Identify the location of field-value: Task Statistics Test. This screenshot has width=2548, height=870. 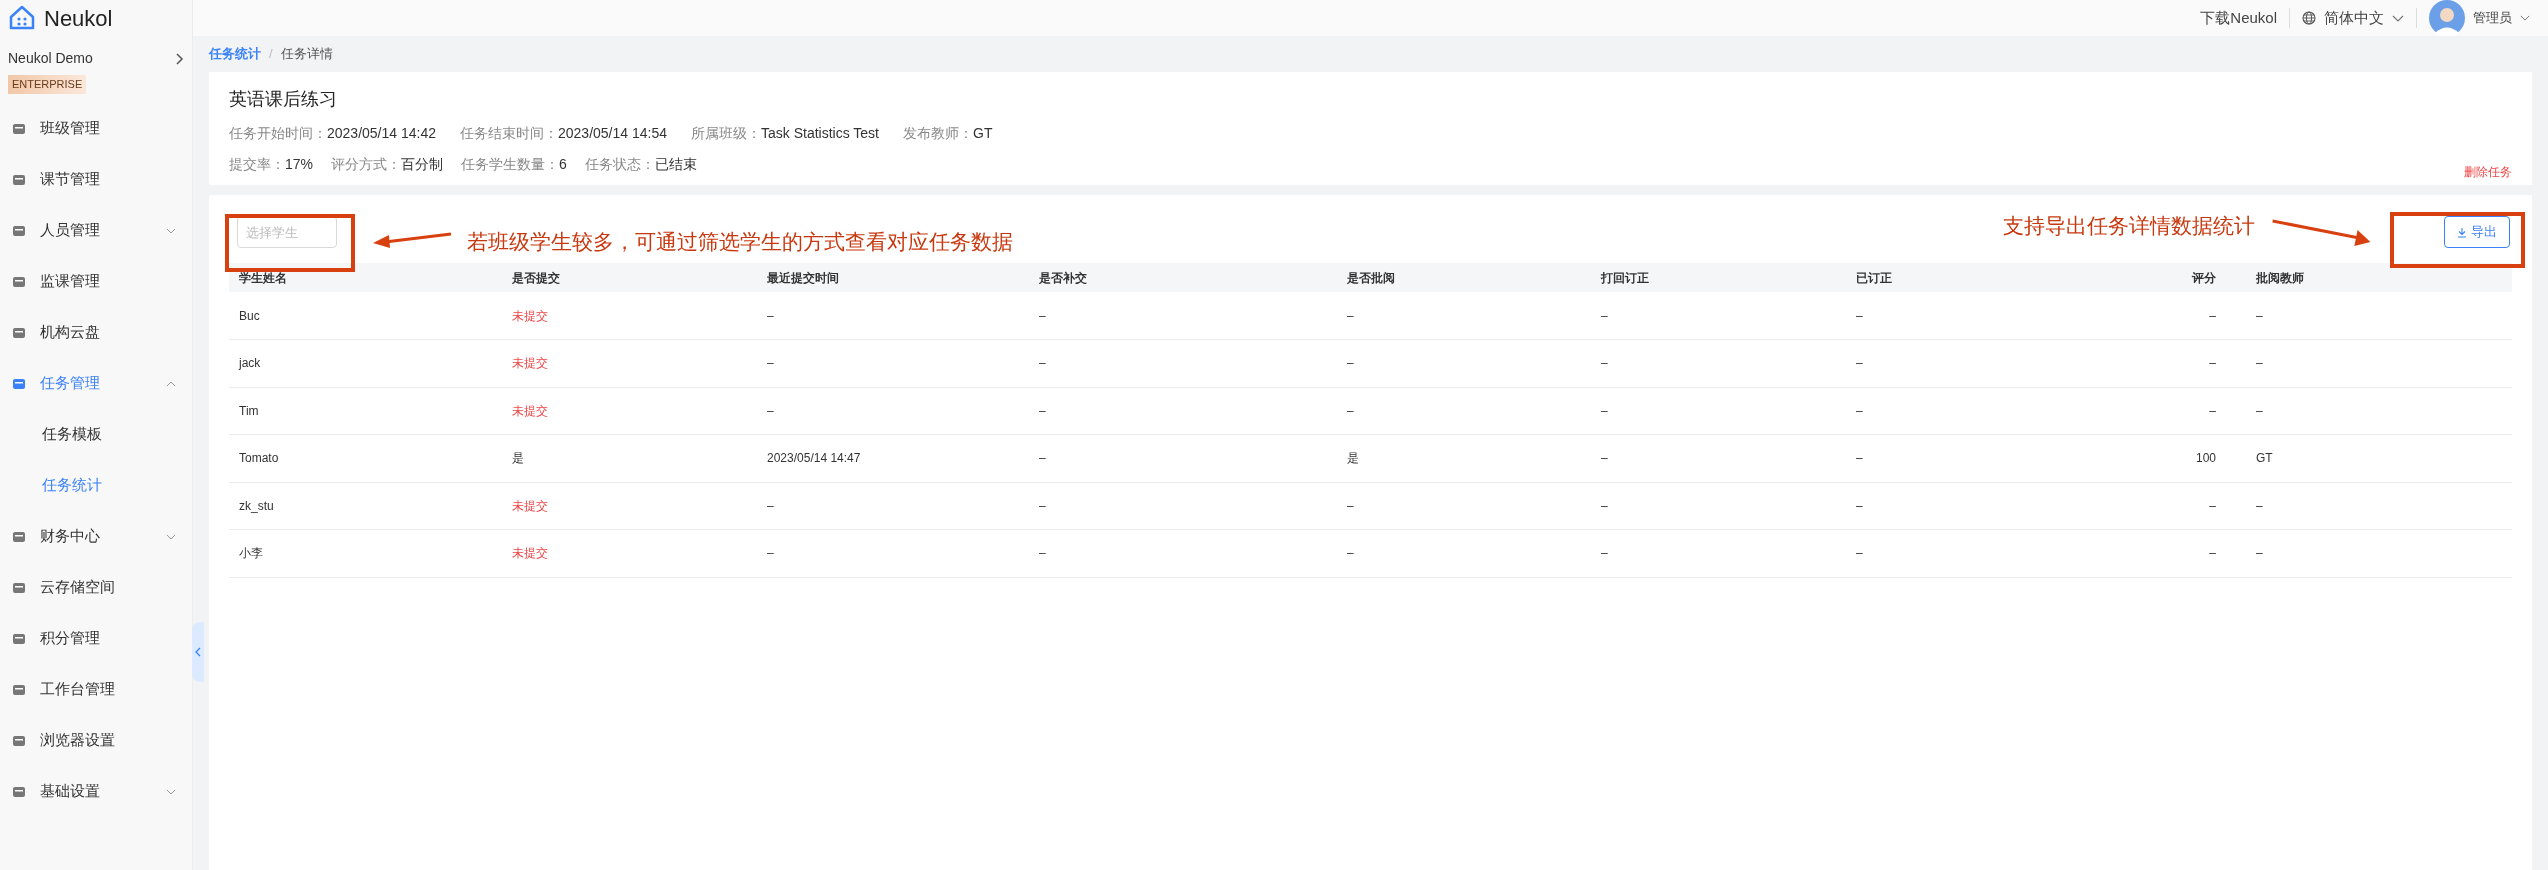
(820, 133).